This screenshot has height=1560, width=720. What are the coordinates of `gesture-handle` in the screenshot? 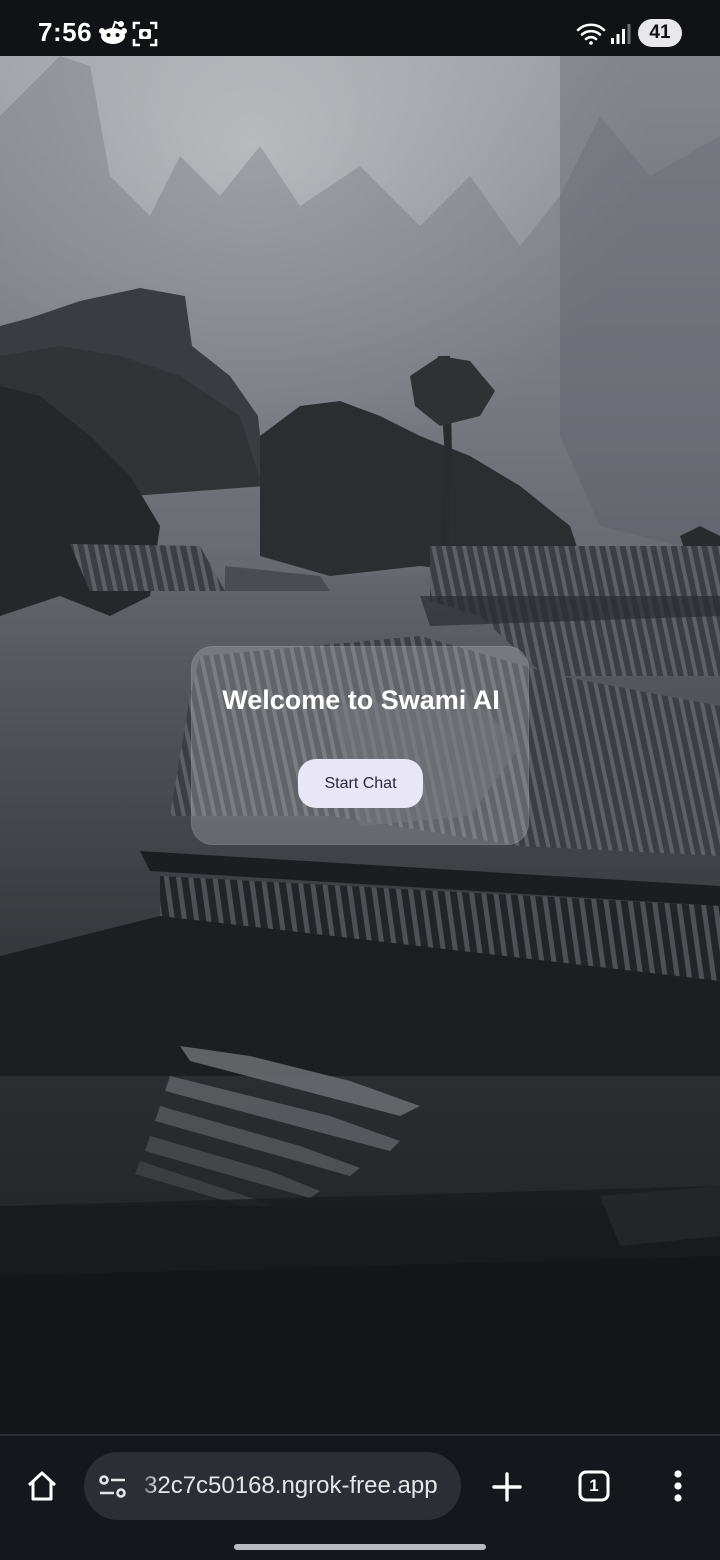 It's located at (360, 1547).